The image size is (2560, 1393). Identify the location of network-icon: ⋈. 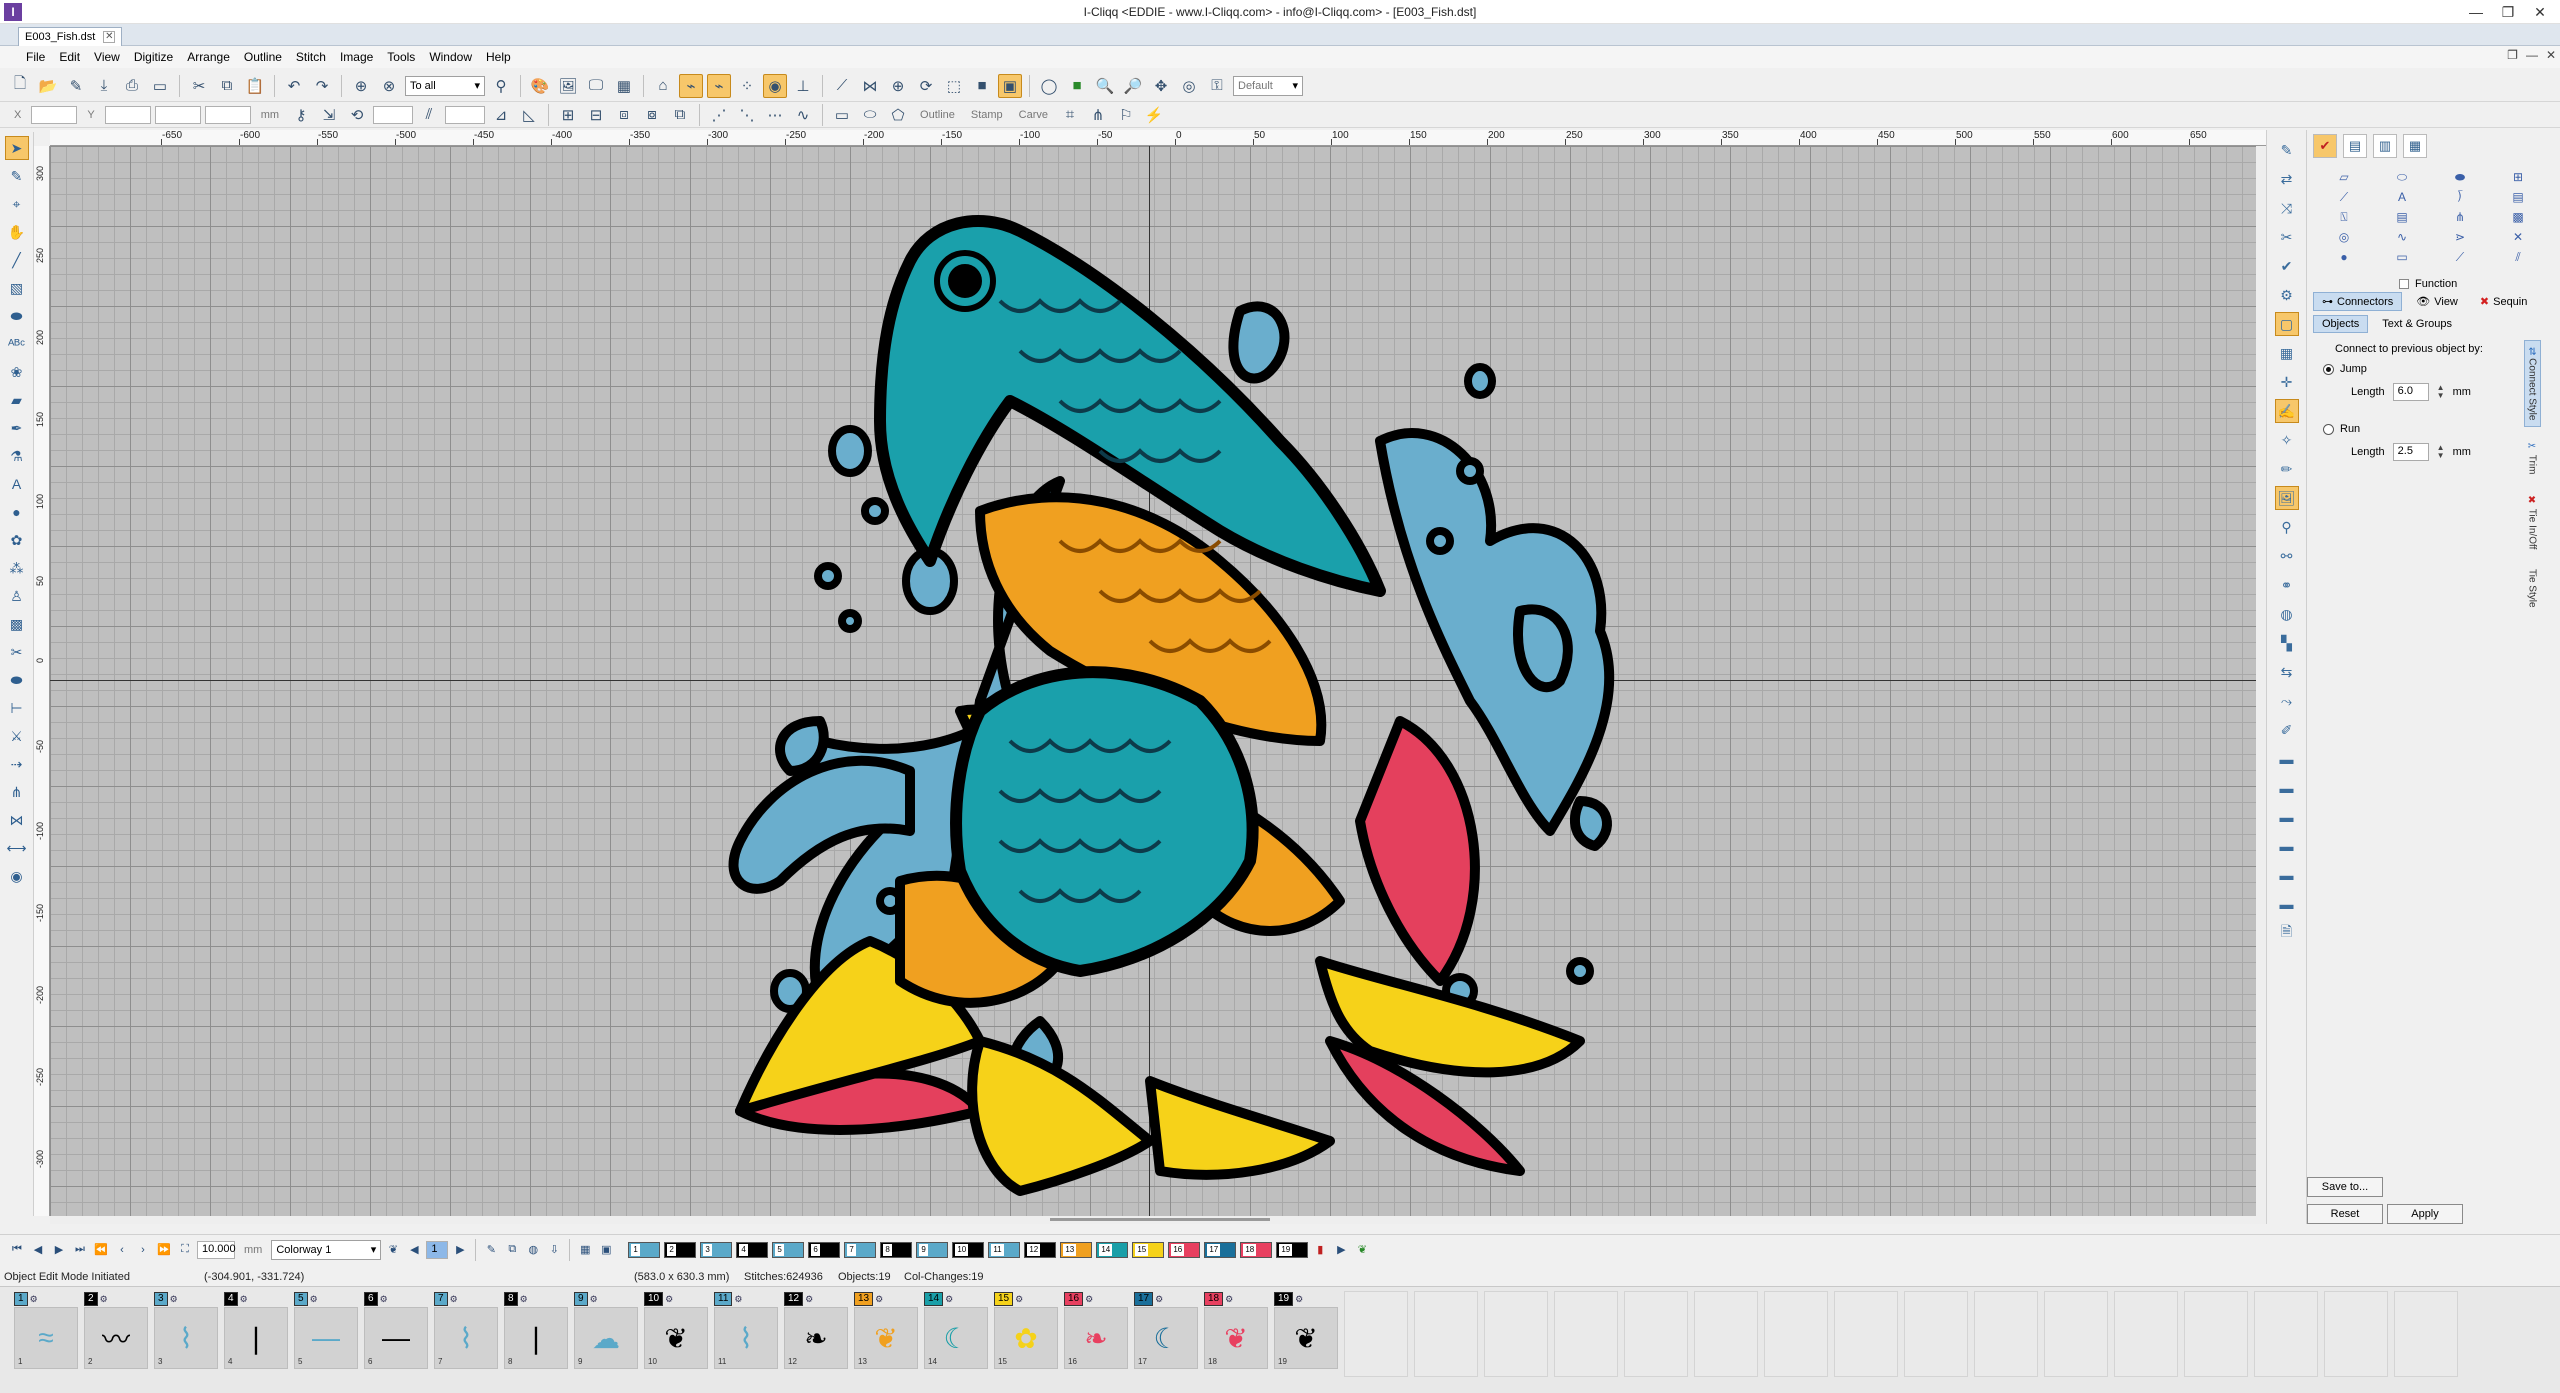
(870, 86).